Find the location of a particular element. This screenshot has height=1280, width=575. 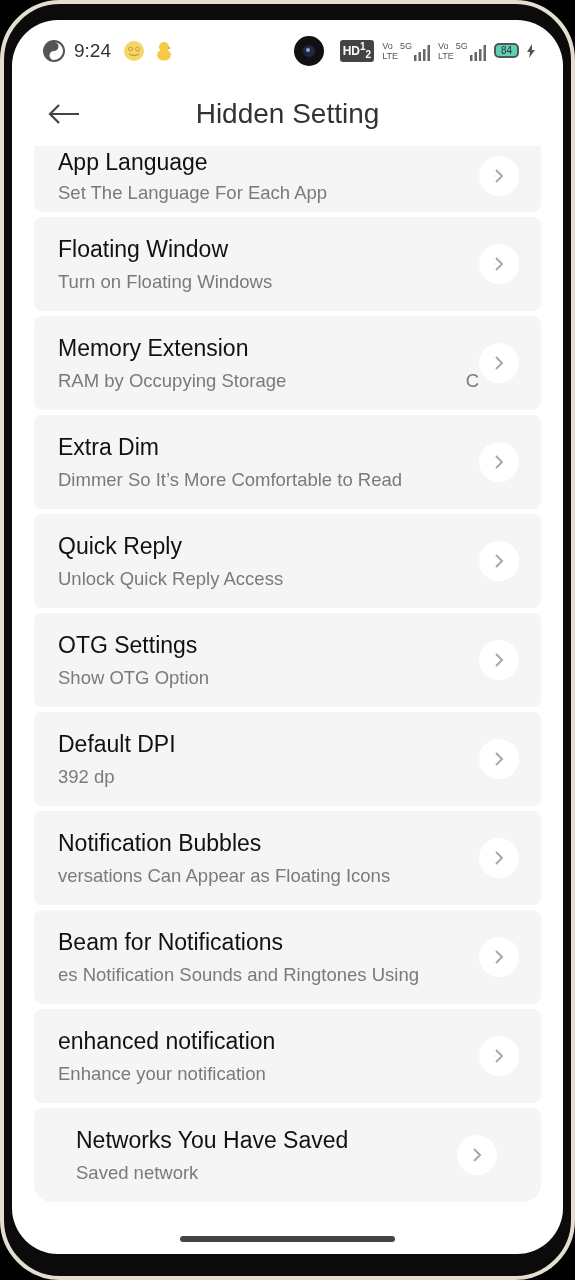

status-time: 9:24 is located at coordinates (92, 51).